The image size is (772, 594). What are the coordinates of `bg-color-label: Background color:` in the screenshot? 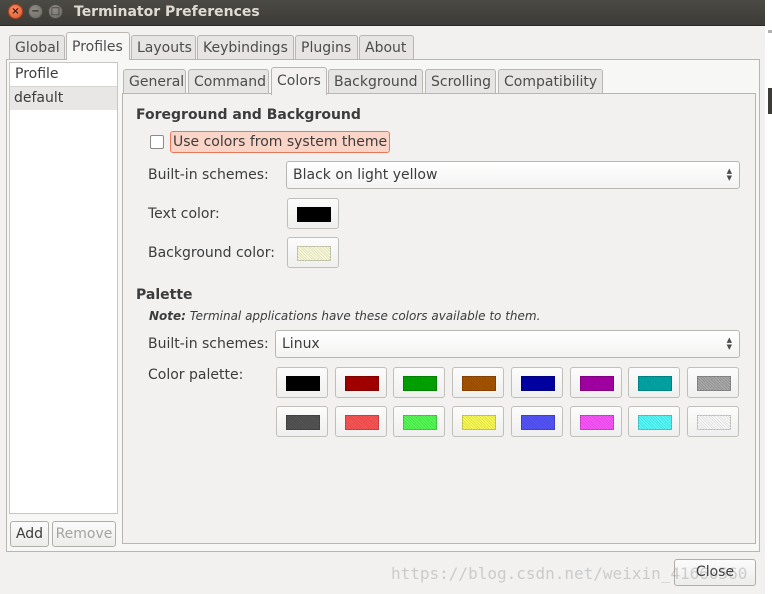 It's located at (211, 253).